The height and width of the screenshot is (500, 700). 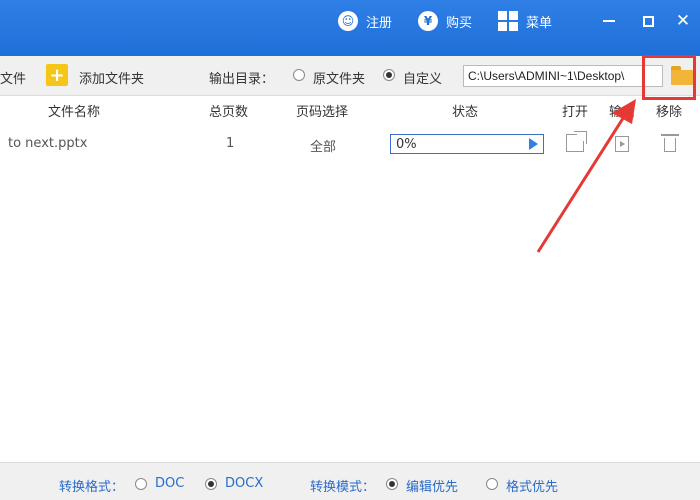 I want to click on close-button: ✕, so click(x=683, y=21).